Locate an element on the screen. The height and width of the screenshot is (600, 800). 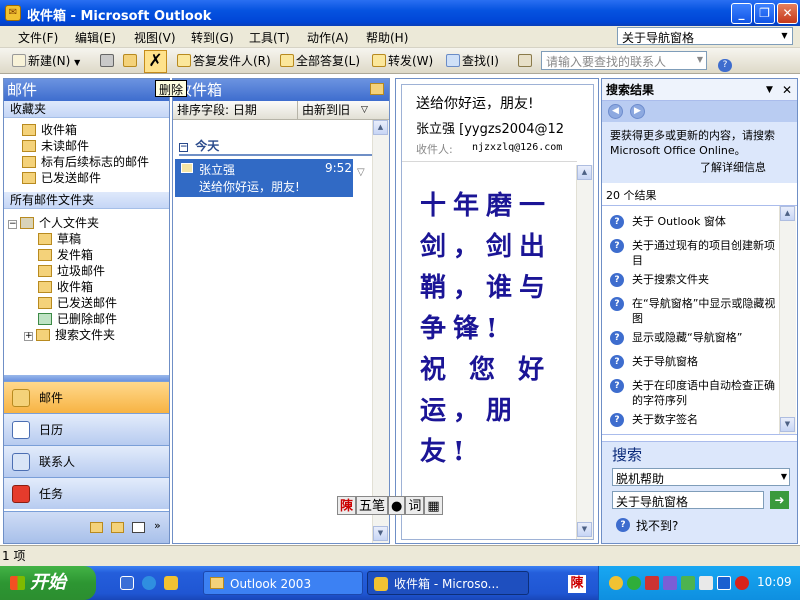
new-button: 新建(N) ▼ is located at coordinates (46, 61).